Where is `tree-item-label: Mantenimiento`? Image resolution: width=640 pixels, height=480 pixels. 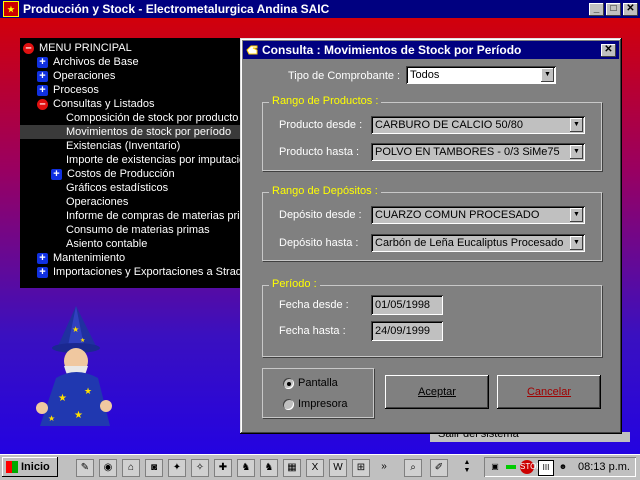 tree-item-label: Mantenimiento is located at coordinates (89, 258).